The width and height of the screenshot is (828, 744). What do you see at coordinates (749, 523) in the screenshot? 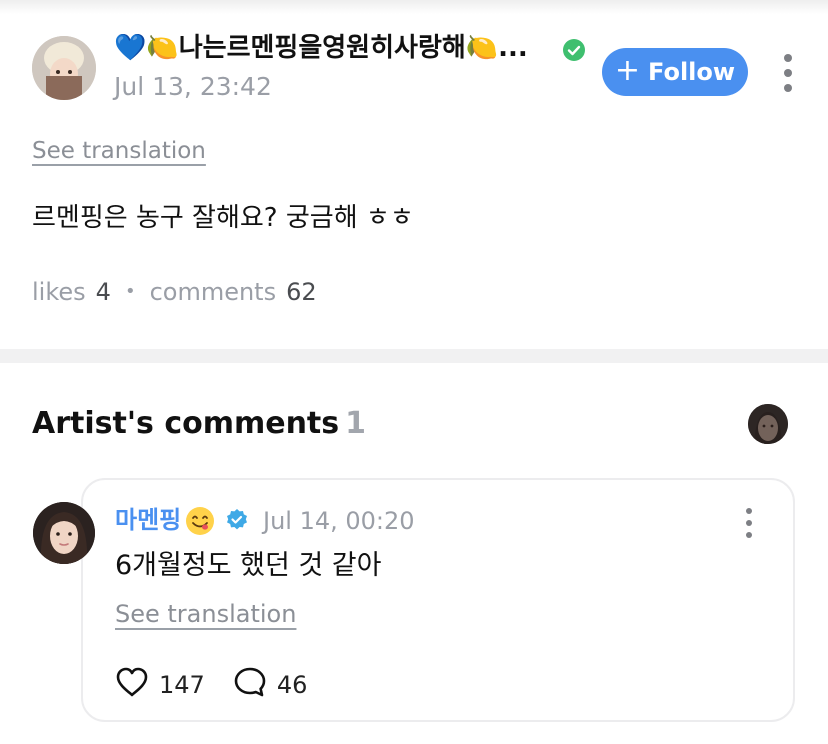
I see `comment-more-options-icon` at bounding box center [749, 523].